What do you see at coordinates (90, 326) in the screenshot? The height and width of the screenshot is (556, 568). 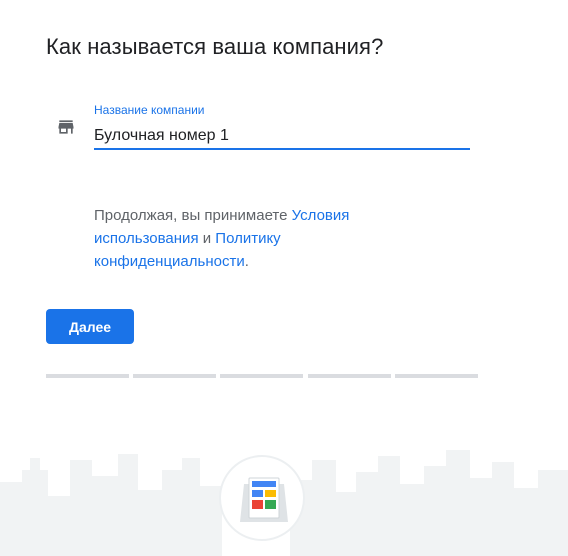 I see `next-button: Далее` at bounding box center [90, 326].